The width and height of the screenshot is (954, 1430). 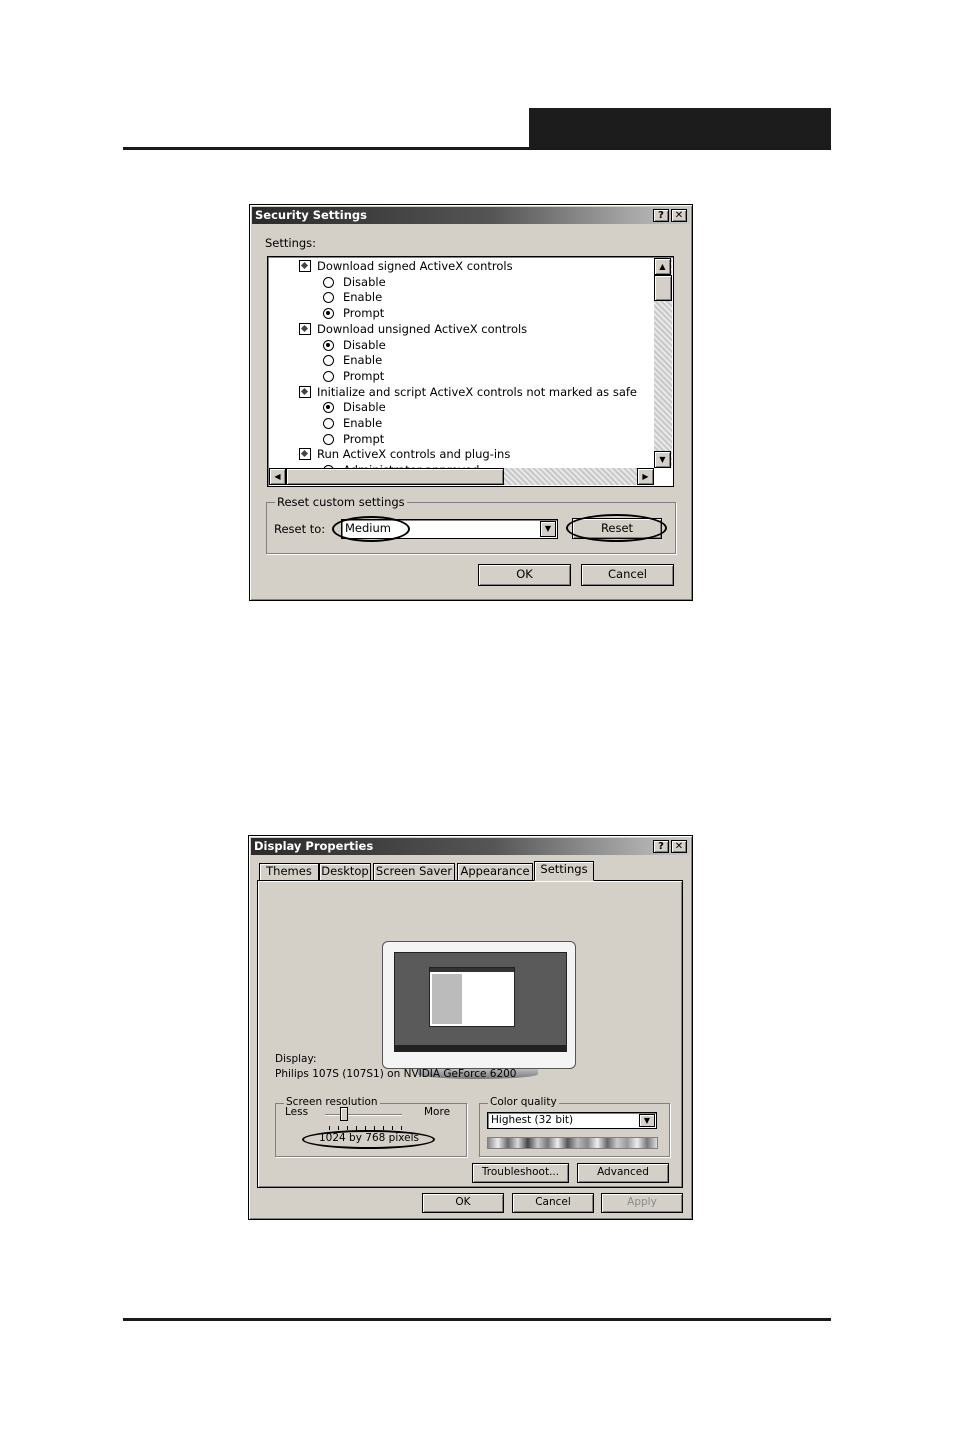 What do you see at coordinates (472, 997) in the screenshot?
I see `preview-window` at bounding box center [472, 997].